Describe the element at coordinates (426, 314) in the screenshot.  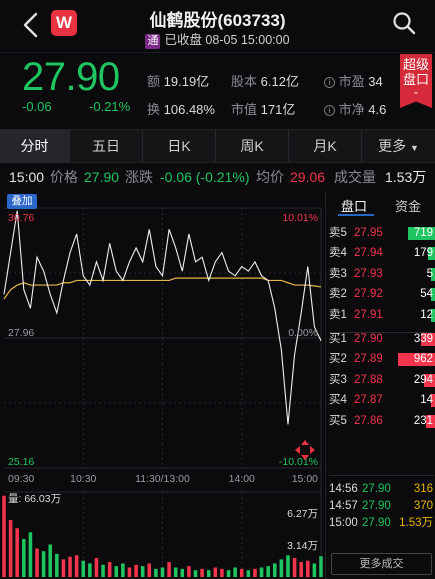
I see `order-volume: 12` at that location.